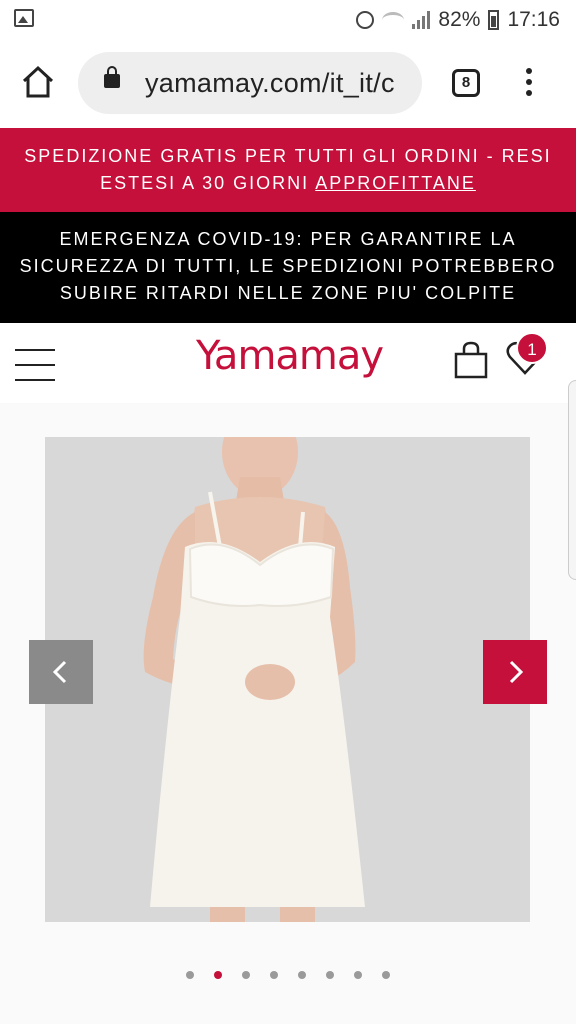  I want to click on clock: 17:16, so click(533, 19).